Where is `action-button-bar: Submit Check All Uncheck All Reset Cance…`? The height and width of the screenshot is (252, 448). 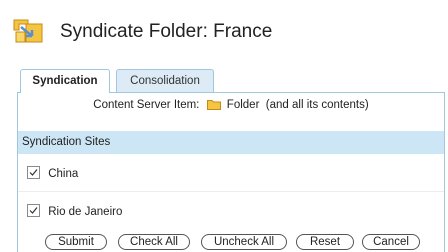
action-button-bar: Submit Check All Uncheck All Reset Cance… is located at coordinates (224, 243).